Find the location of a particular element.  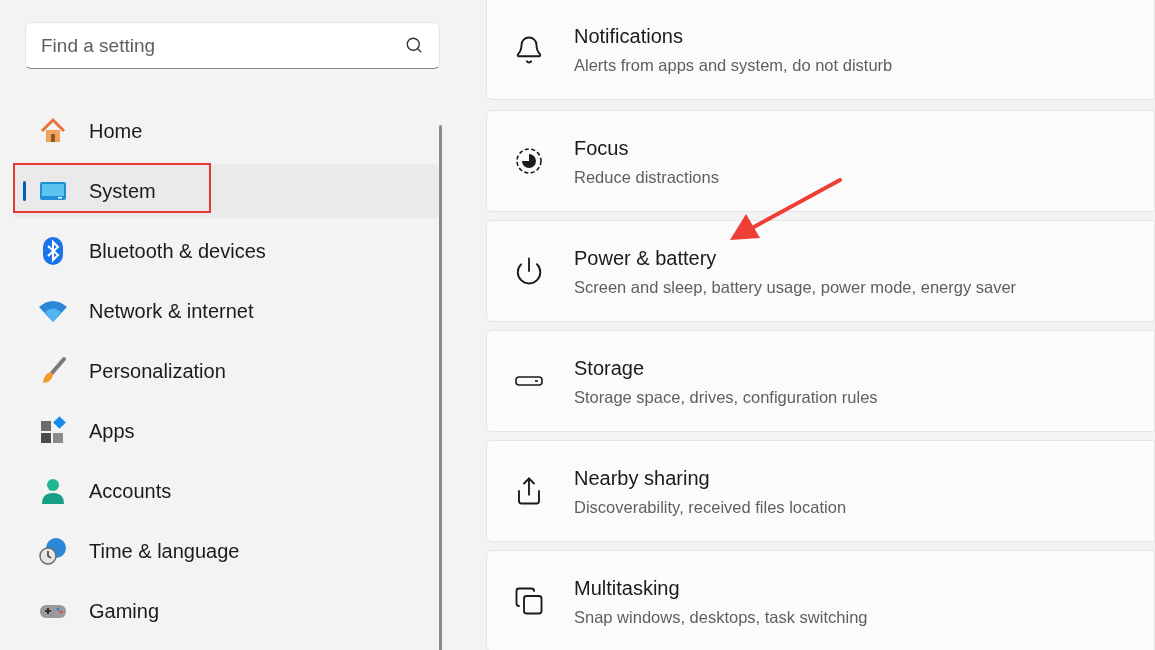

scrollbar-thumb is located at coordinates (440, 387).